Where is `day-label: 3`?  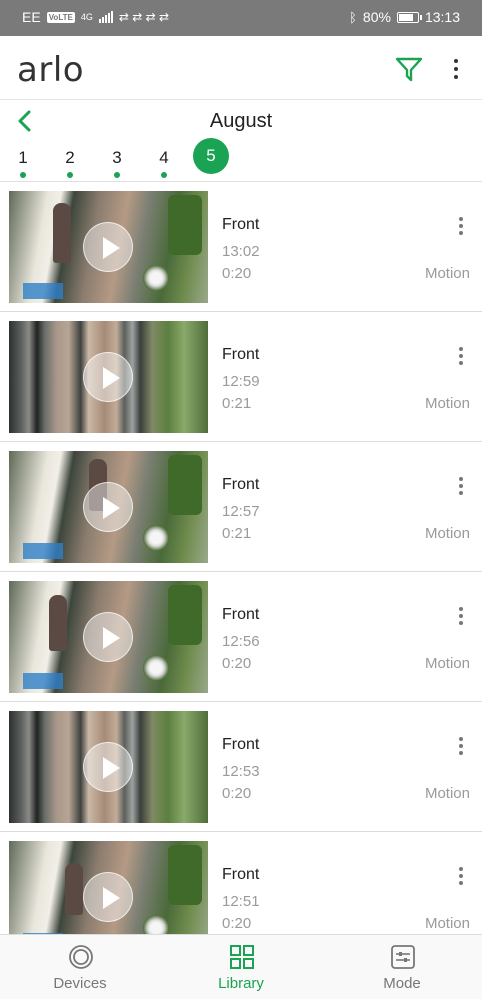
day-label: 3 is located at coordinates (117, 157).